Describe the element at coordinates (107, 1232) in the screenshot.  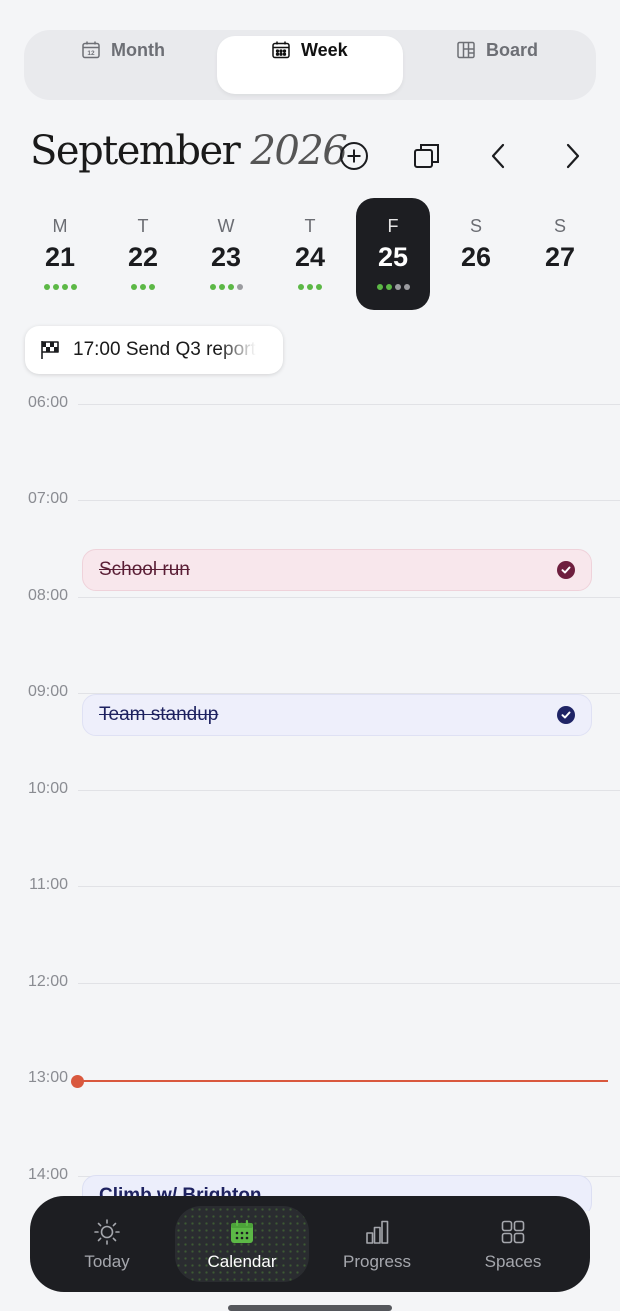
I see `sun-icon` at that location.